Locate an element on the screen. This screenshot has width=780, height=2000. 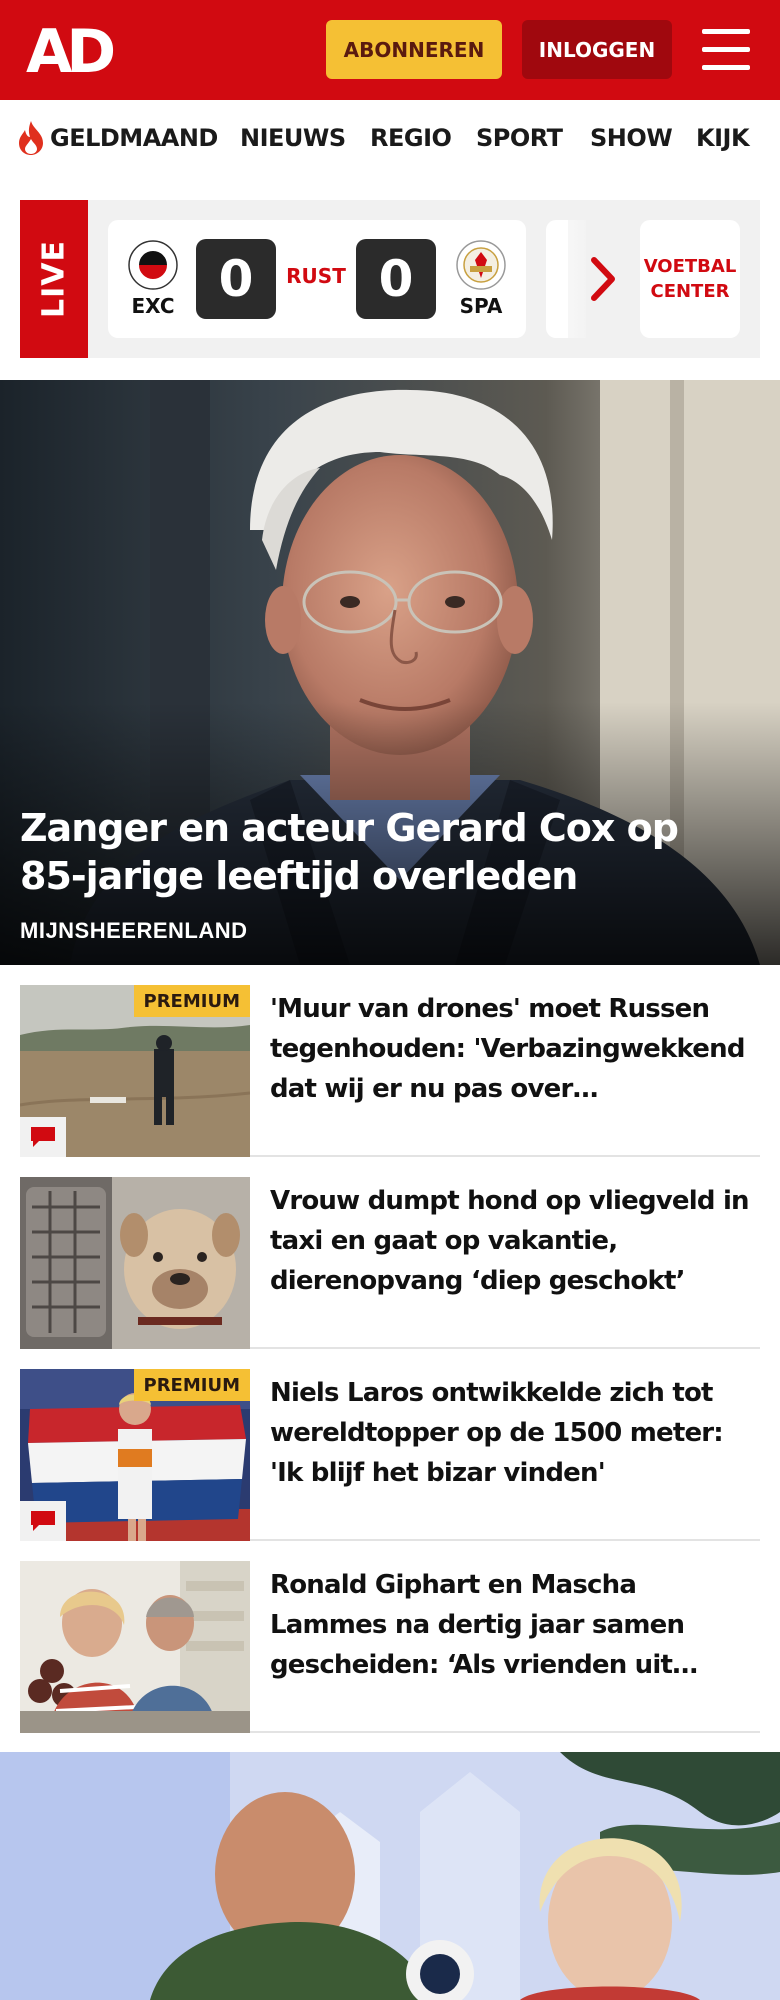
ad-logo: AD is located at coordinates (71, 49).